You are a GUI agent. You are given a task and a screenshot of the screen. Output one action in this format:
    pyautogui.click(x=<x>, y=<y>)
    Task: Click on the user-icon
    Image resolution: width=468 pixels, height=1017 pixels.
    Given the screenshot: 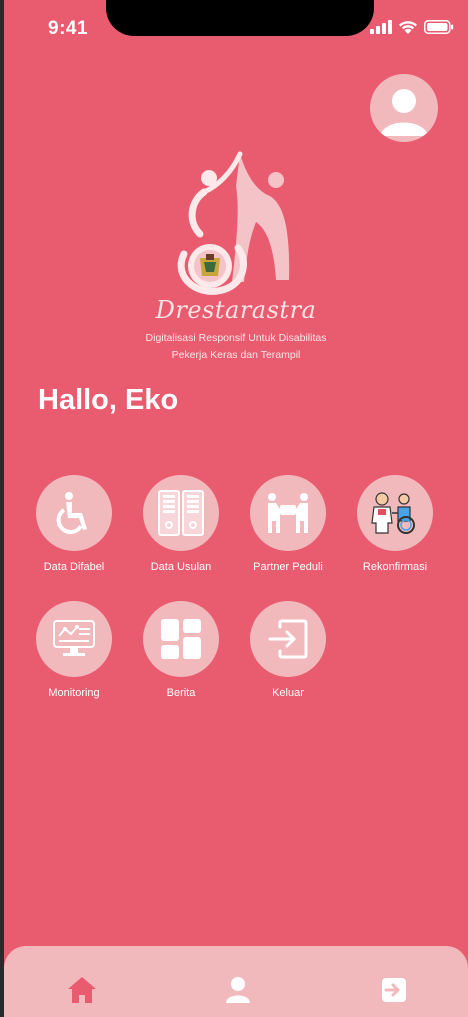 What is the action you would take?
    pyautogui.click(x=238, y=990)
    